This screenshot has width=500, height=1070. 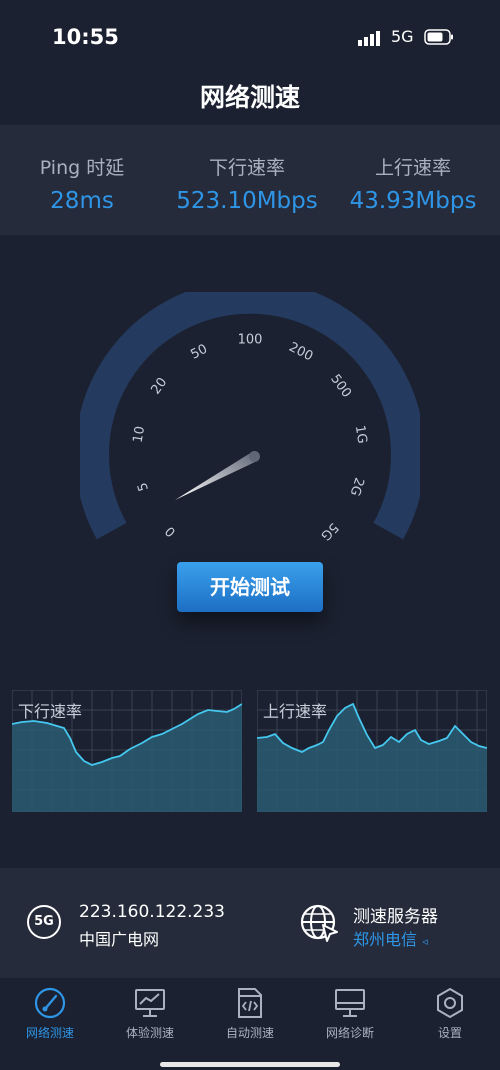 I want to click on download-value: 523.10Mbps, so click(x=247, y=201).